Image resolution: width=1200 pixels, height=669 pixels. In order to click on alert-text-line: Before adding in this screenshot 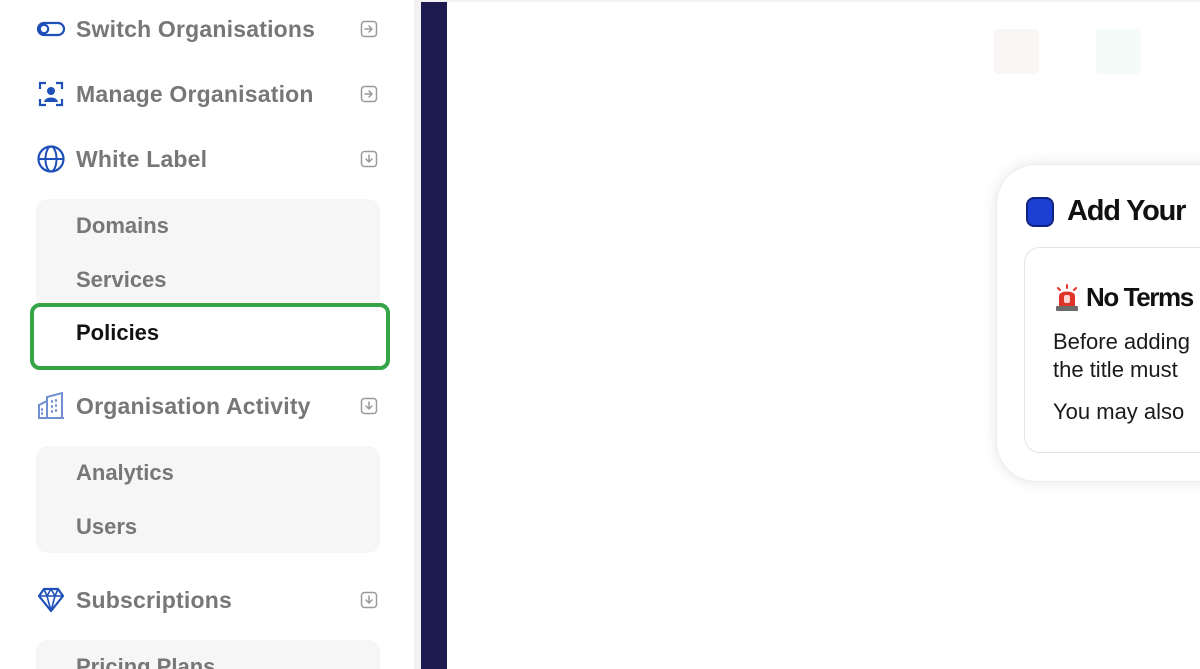, I will do `click(1121, 341)`.